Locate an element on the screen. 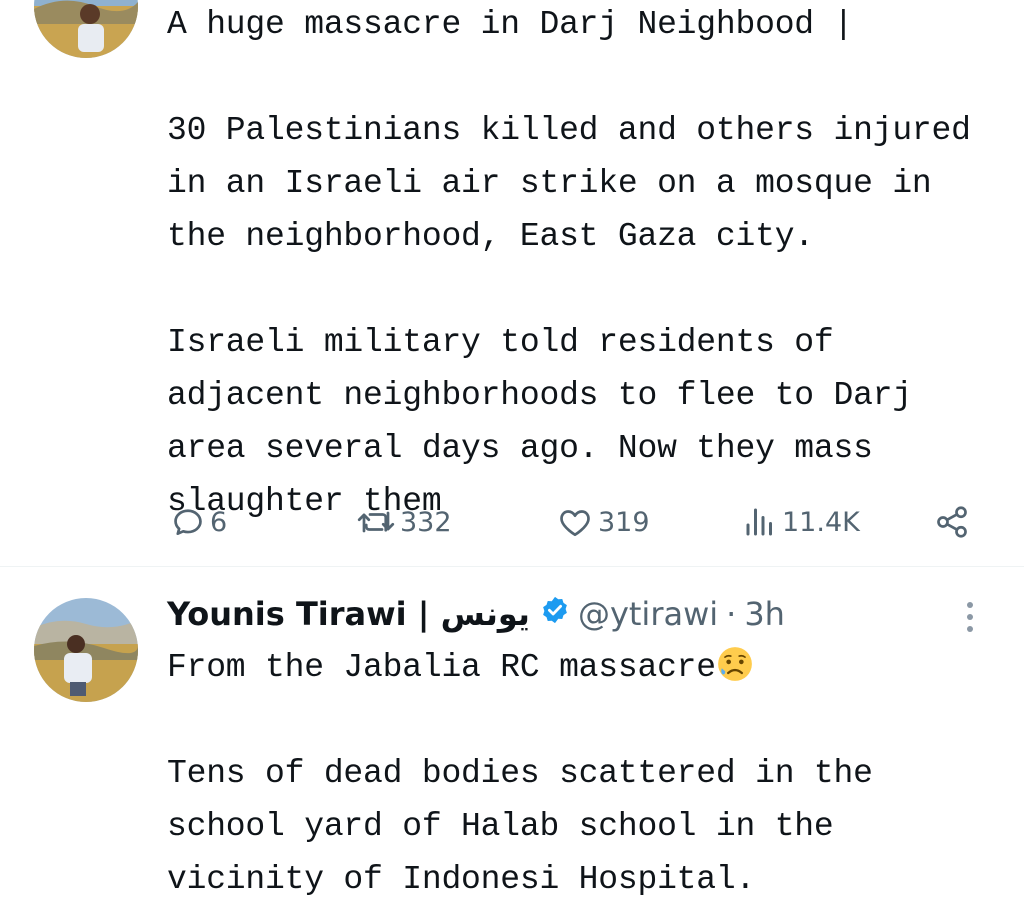 This screenshot has height=906, width=1024. user-handle: @ytirawi is located at coordinates (648, 614).